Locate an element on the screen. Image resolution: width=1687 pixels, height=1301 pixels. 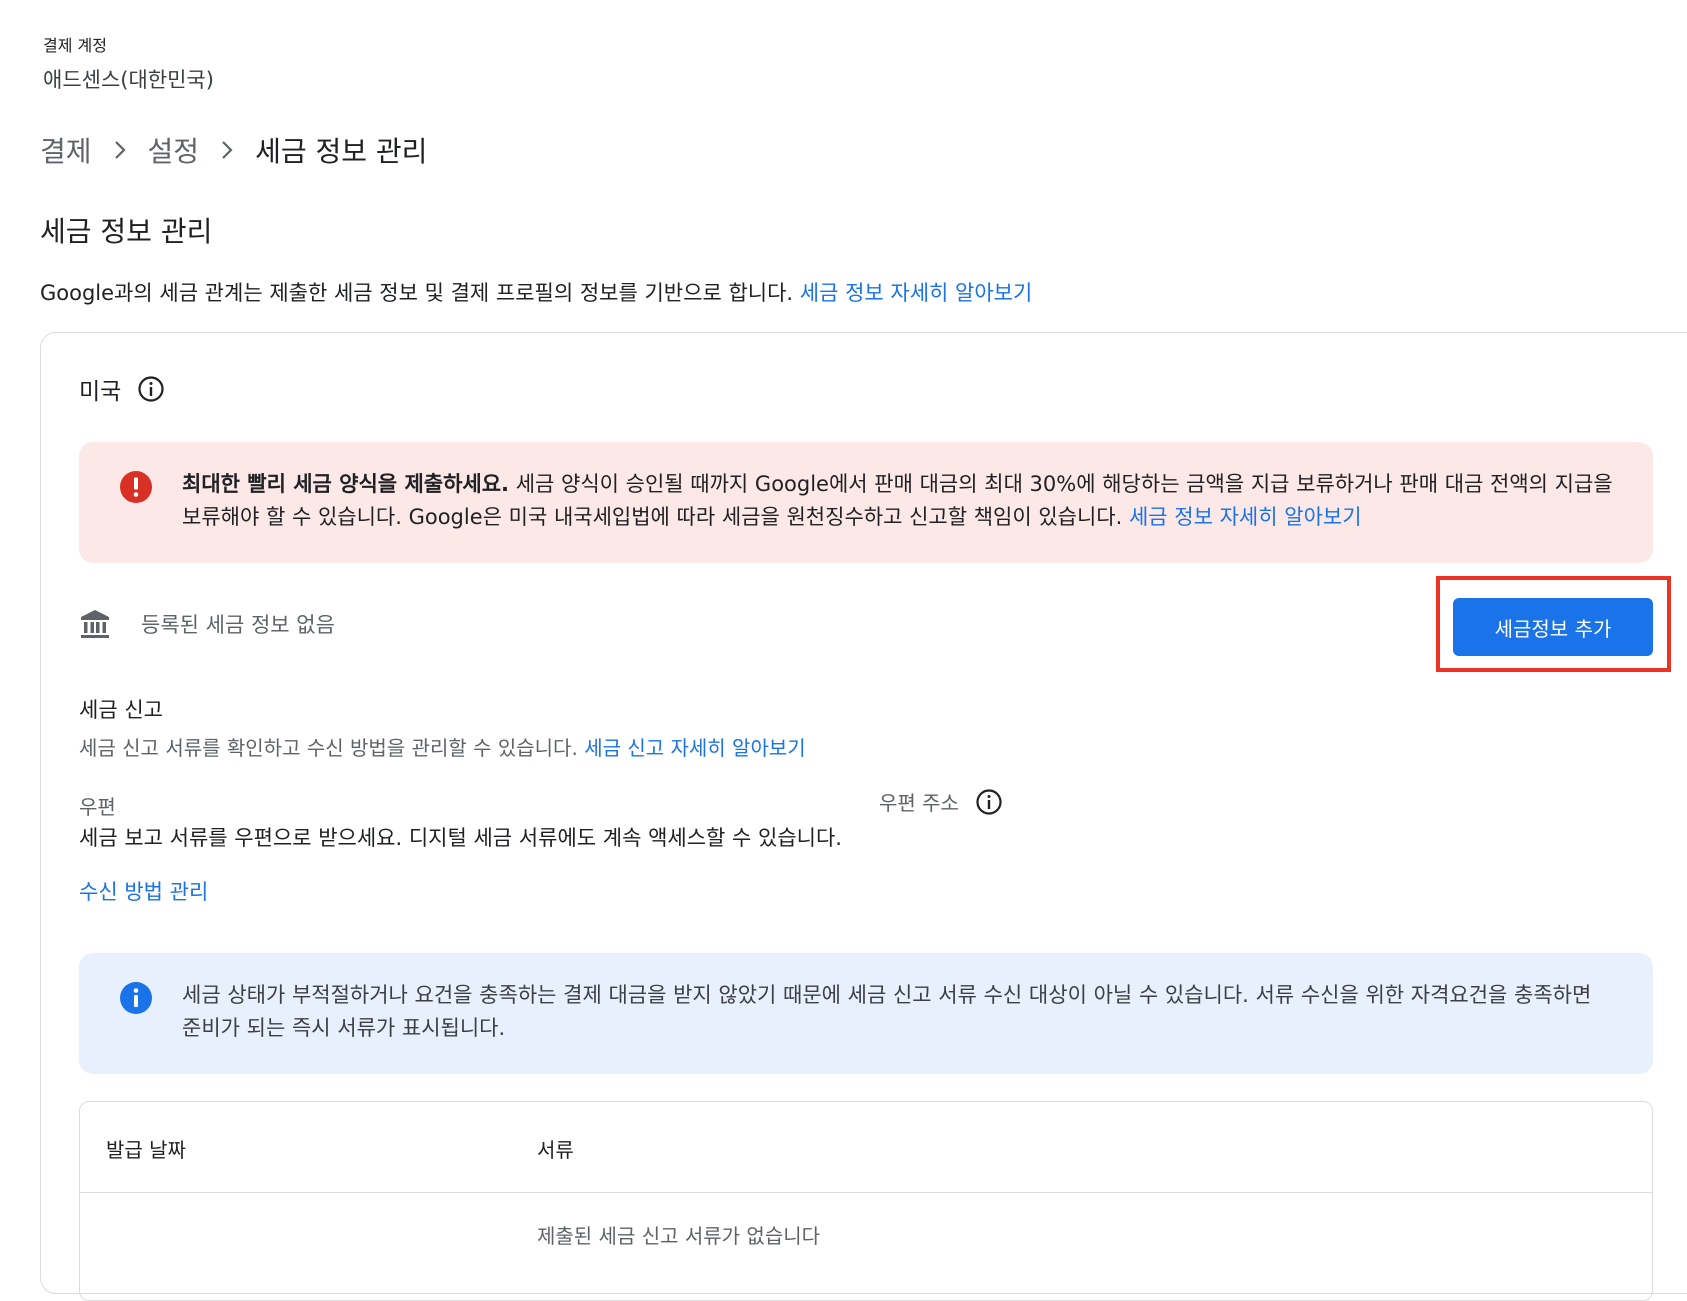
tax-documents-table: 발급 날짜 서류 제출된 세금 신고 서류가 없습니다 is located at coordinates (866, 1201).